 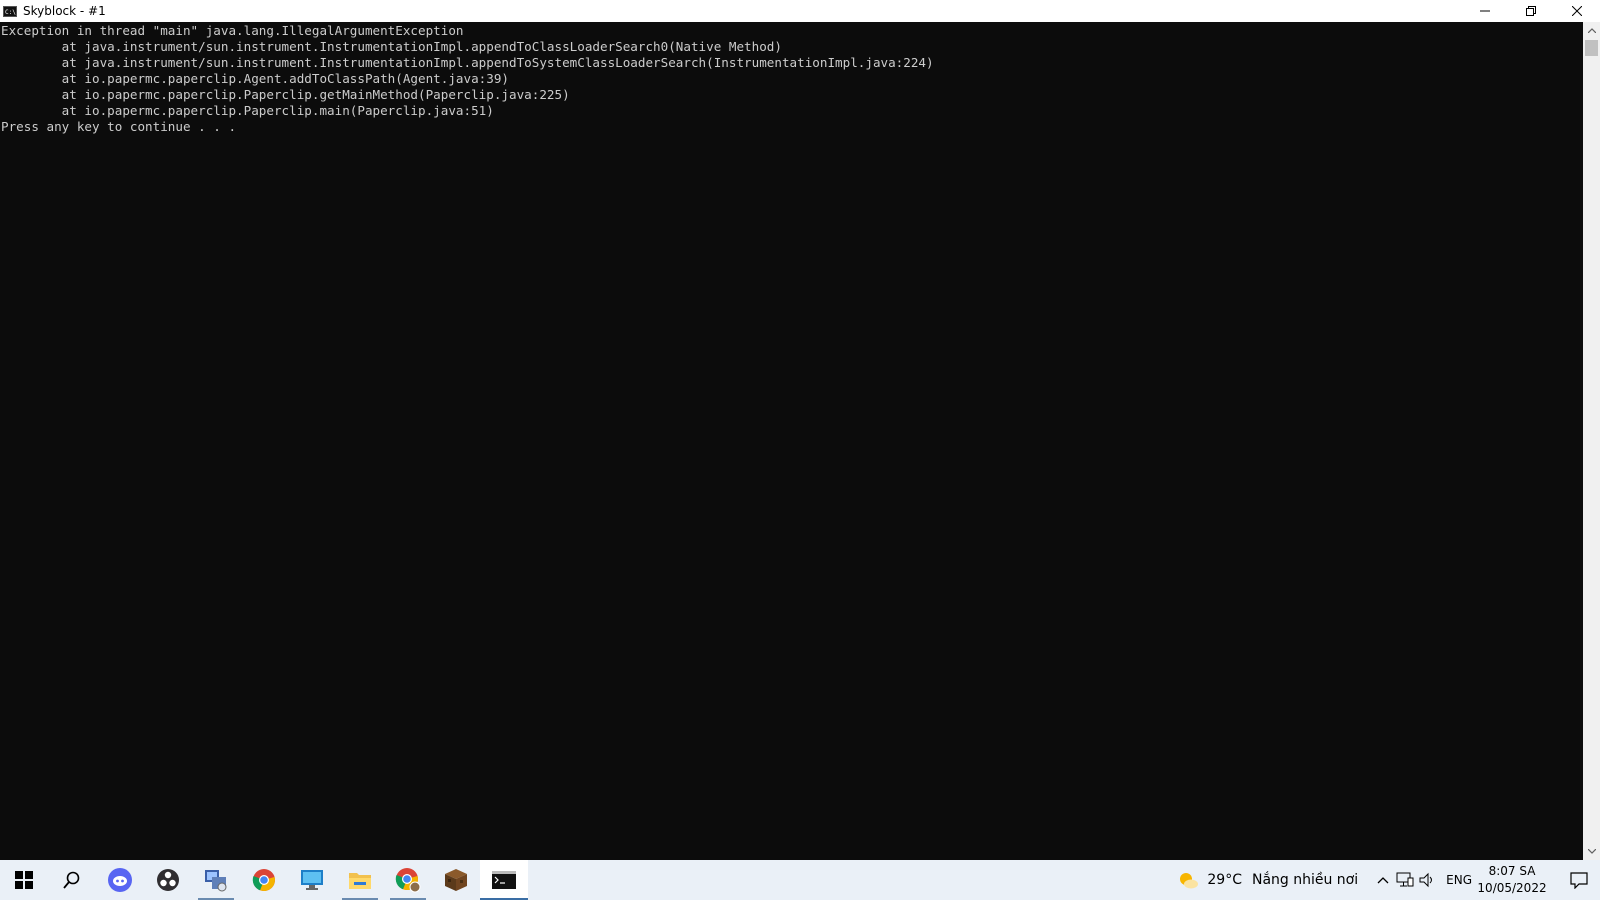 What do you see at coordinates (119, 126) in the screenshot?
I see `console-line: Press any key to continue . . .` at bounding box center [119, 126].